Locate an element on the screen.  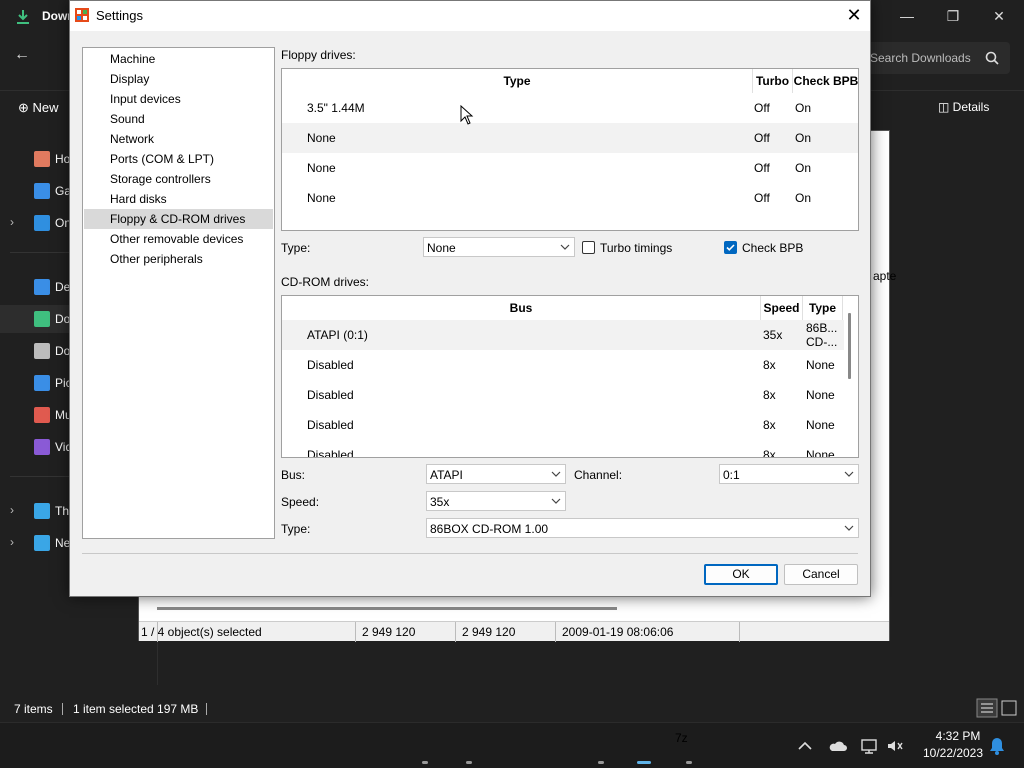
notification-bell-icon is located at coordinates (997, 746).